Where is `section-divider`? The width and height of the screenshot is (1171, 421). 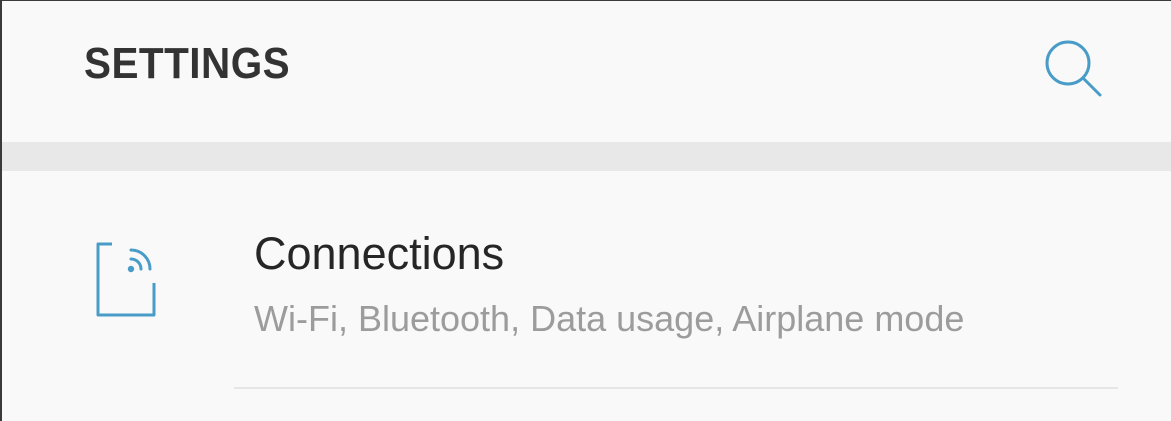
section-divider is located at coordinates (586, 156).